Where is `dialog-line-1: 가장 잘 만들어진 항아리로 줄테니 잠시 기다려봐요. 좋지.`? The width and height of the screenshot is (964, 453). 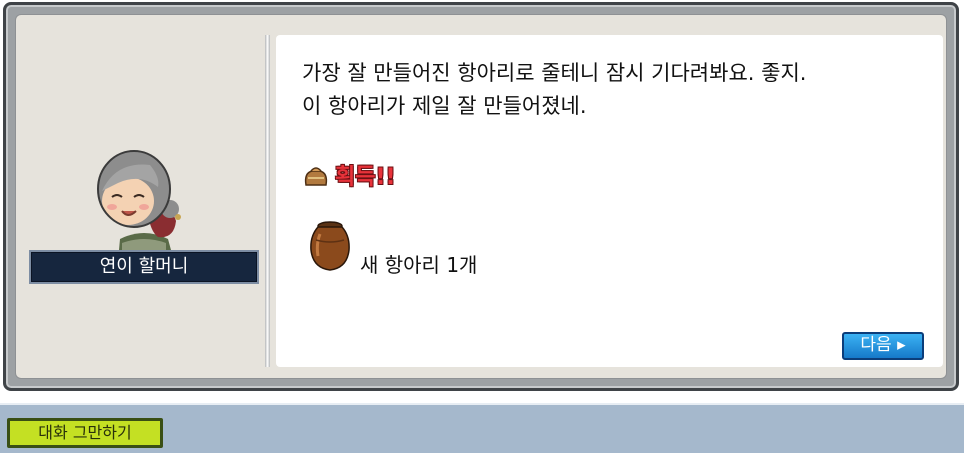
dialog-line-1: 가장 잘 만들어진 항아리로 줄테니 잠시 기다려봐요. 좋지. is located at coordinates (554, 73).